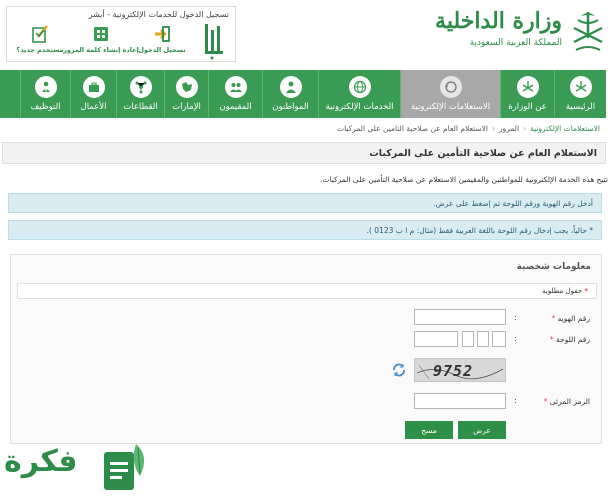 The height and width of the screenshot is (498, 616). Describe the element at coordinates (186, 87) in the screenshot. I see `map-icon` at that location.